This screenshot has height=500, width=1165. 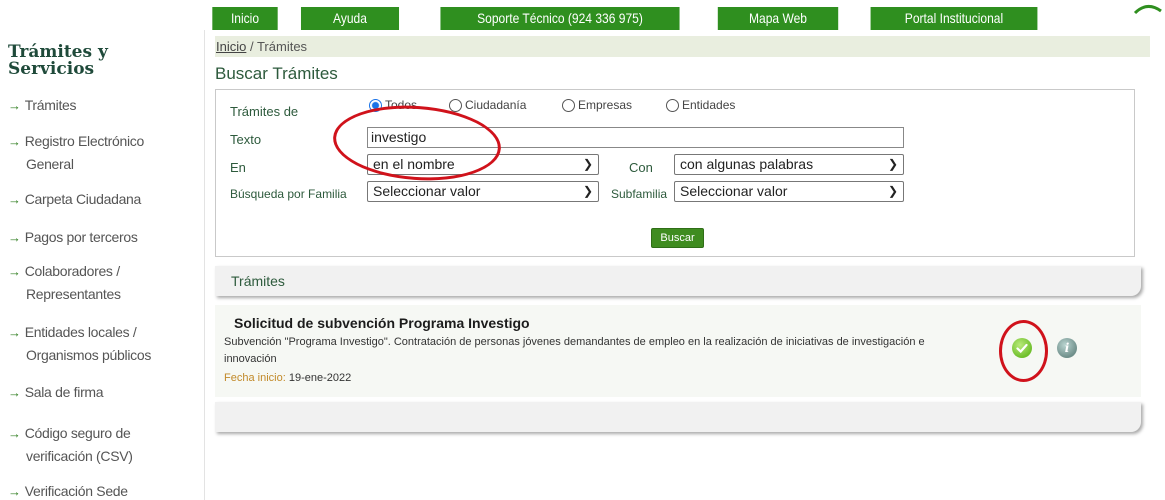 I want to click on subfamilia-label: Subfamilia, so click(x=639, y=194).